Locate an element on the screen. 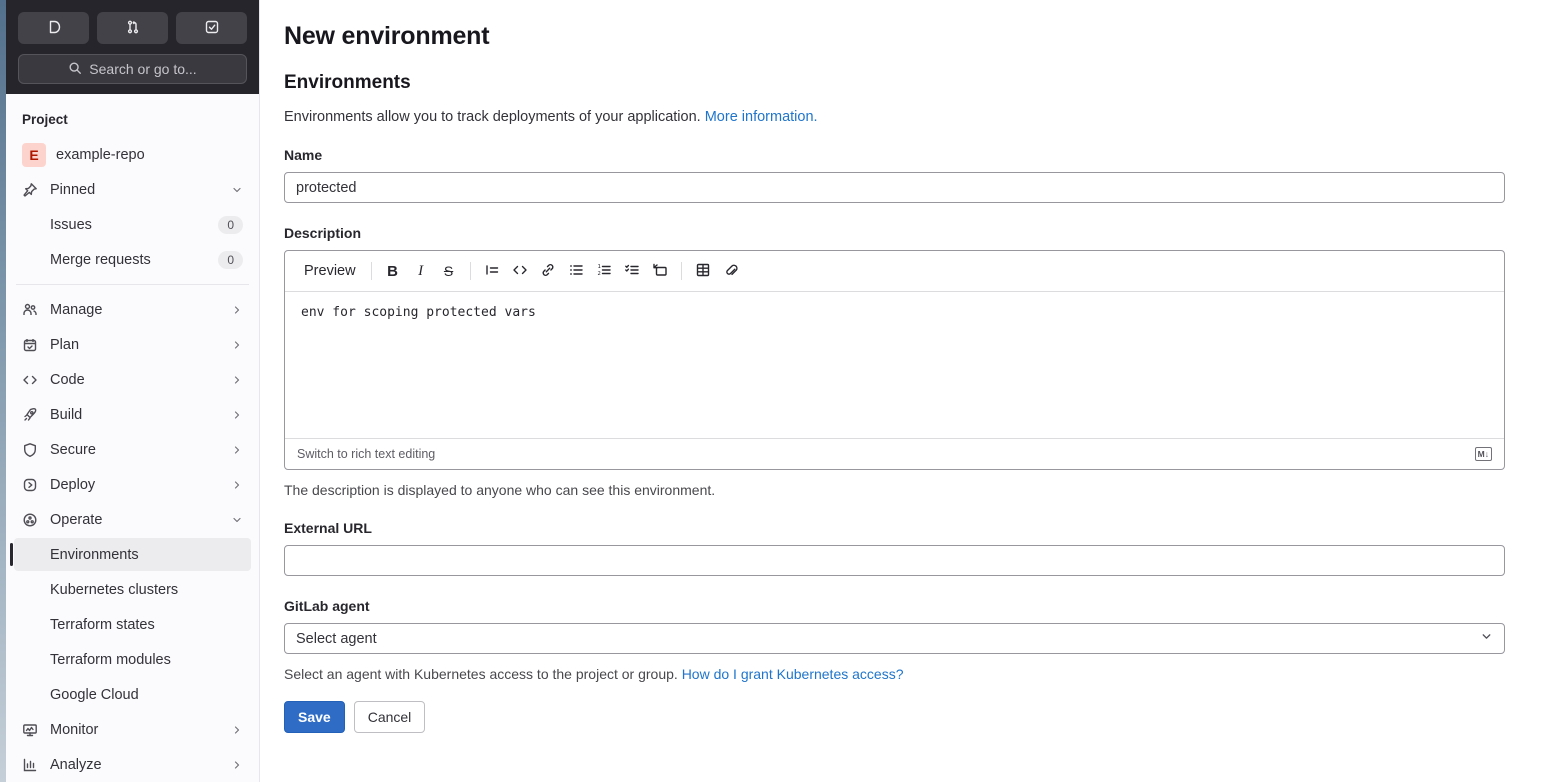 The height and width of the screenshot is (782, 1550). sidebar-divider is located at coordinates (132, 284).